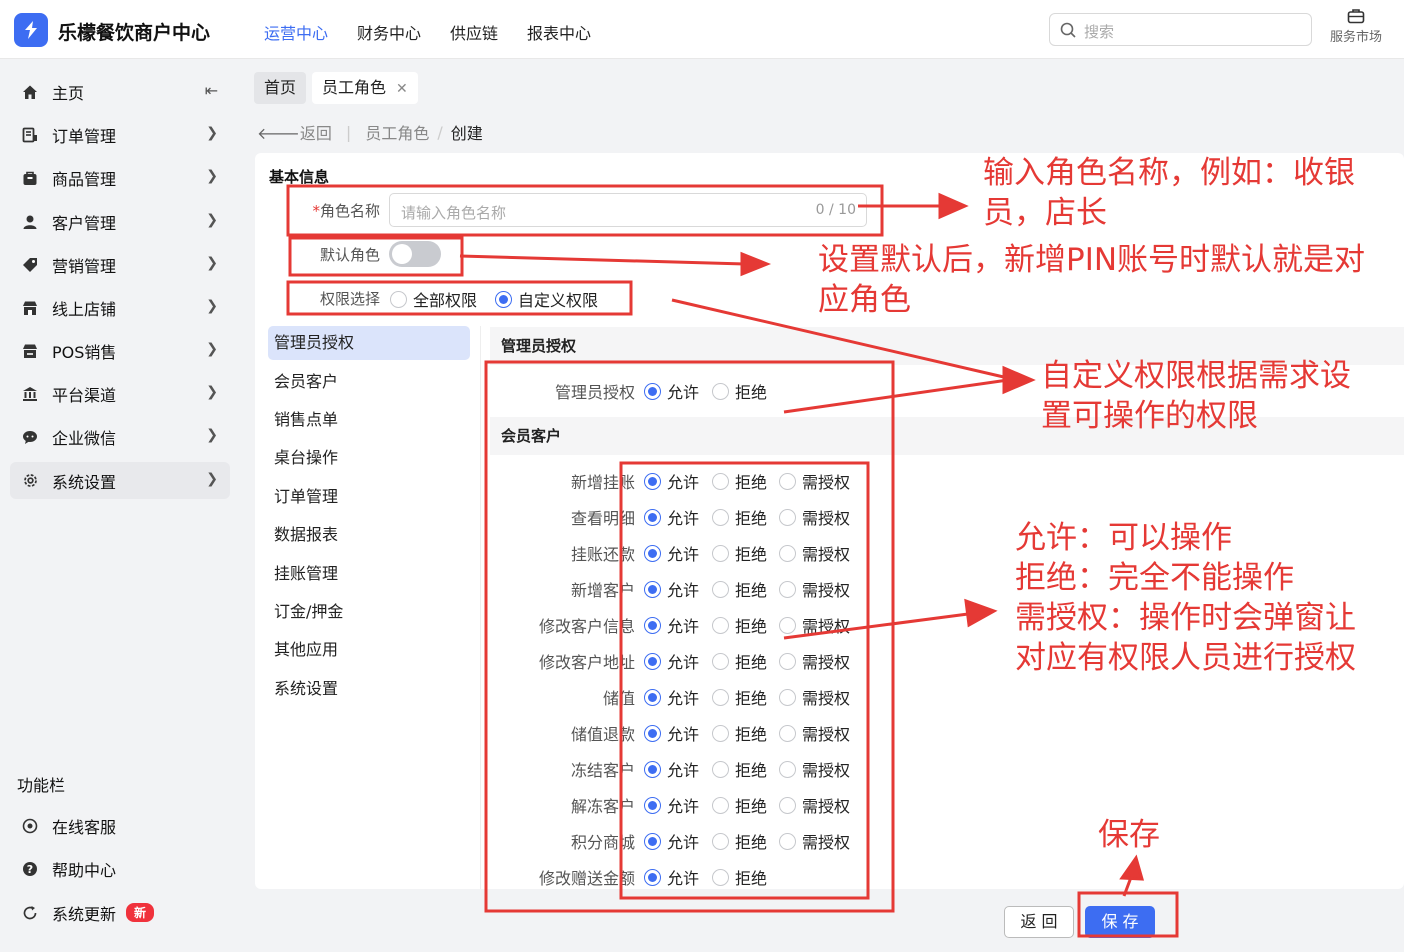  What do you see at coordinates (559, 32) in the screenshot?
I see `top-nav-reports: 报表中心` at bounding box center [559, 32].